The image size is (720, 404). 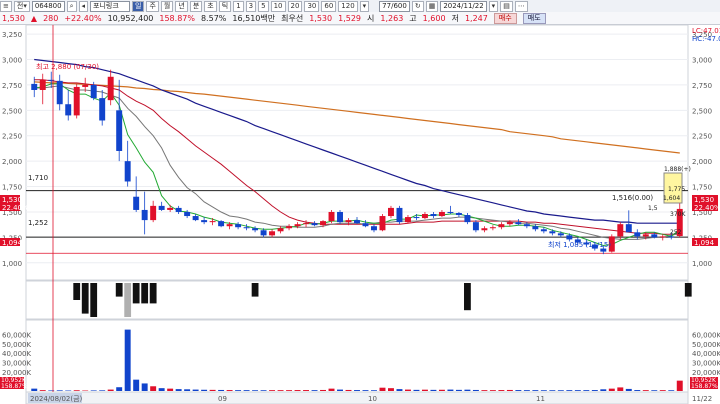 What do you see at coordinates (321, 18) in the screenshot?
I see `best-ask: 1,530` at bounding box center [321, 18].